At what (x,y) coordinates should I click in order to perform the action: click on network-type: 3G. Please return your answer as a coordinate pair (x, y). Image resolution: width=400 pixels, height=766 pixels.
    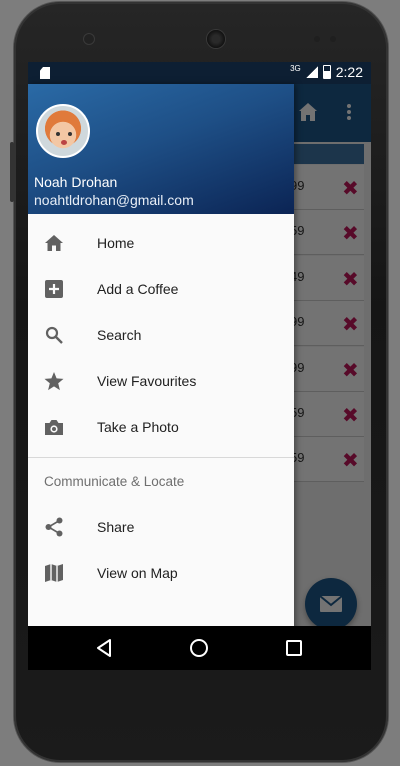
    Looking at the image, I should click on (295, 68).